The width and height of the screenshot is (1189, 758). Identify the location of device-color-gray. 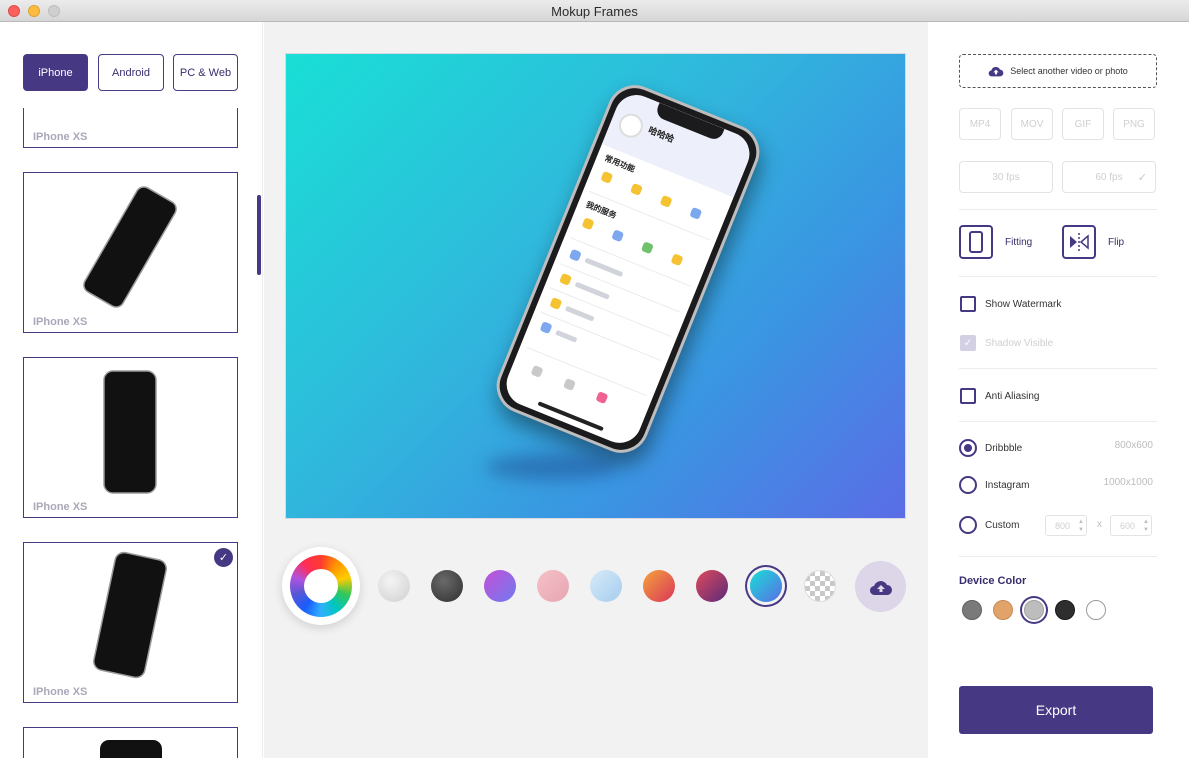
(972, 610).